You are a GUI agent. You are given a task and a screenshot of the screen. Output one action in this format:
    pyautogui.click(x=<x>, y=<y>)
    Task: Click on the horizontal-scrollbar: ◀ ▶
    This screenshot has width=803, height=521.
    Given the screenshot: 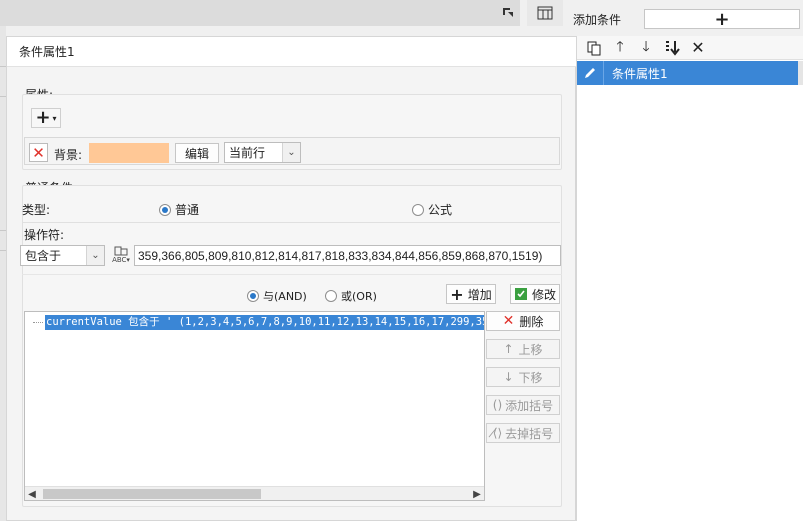 What is the action you would take?
    pyautogui.click(x=254, y=493)
    